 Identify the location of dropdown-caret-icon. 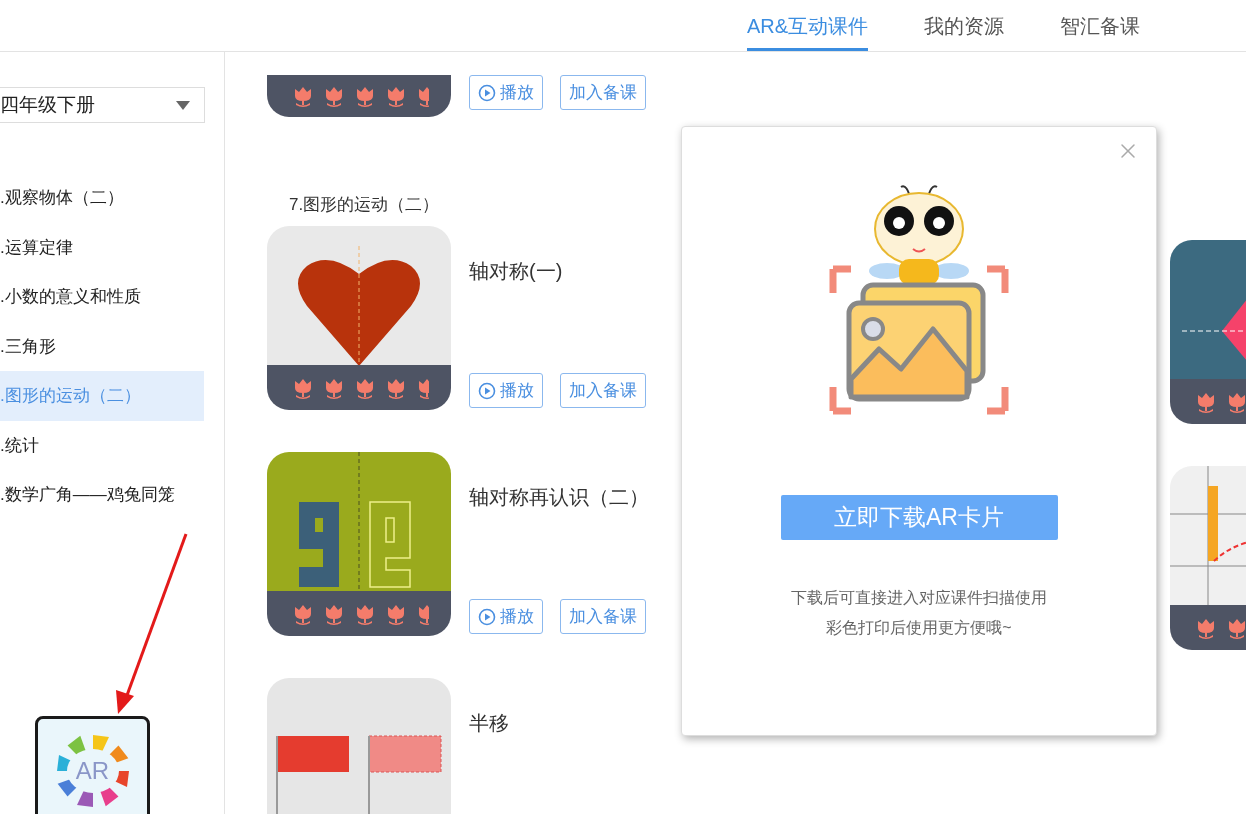
(183, 105).